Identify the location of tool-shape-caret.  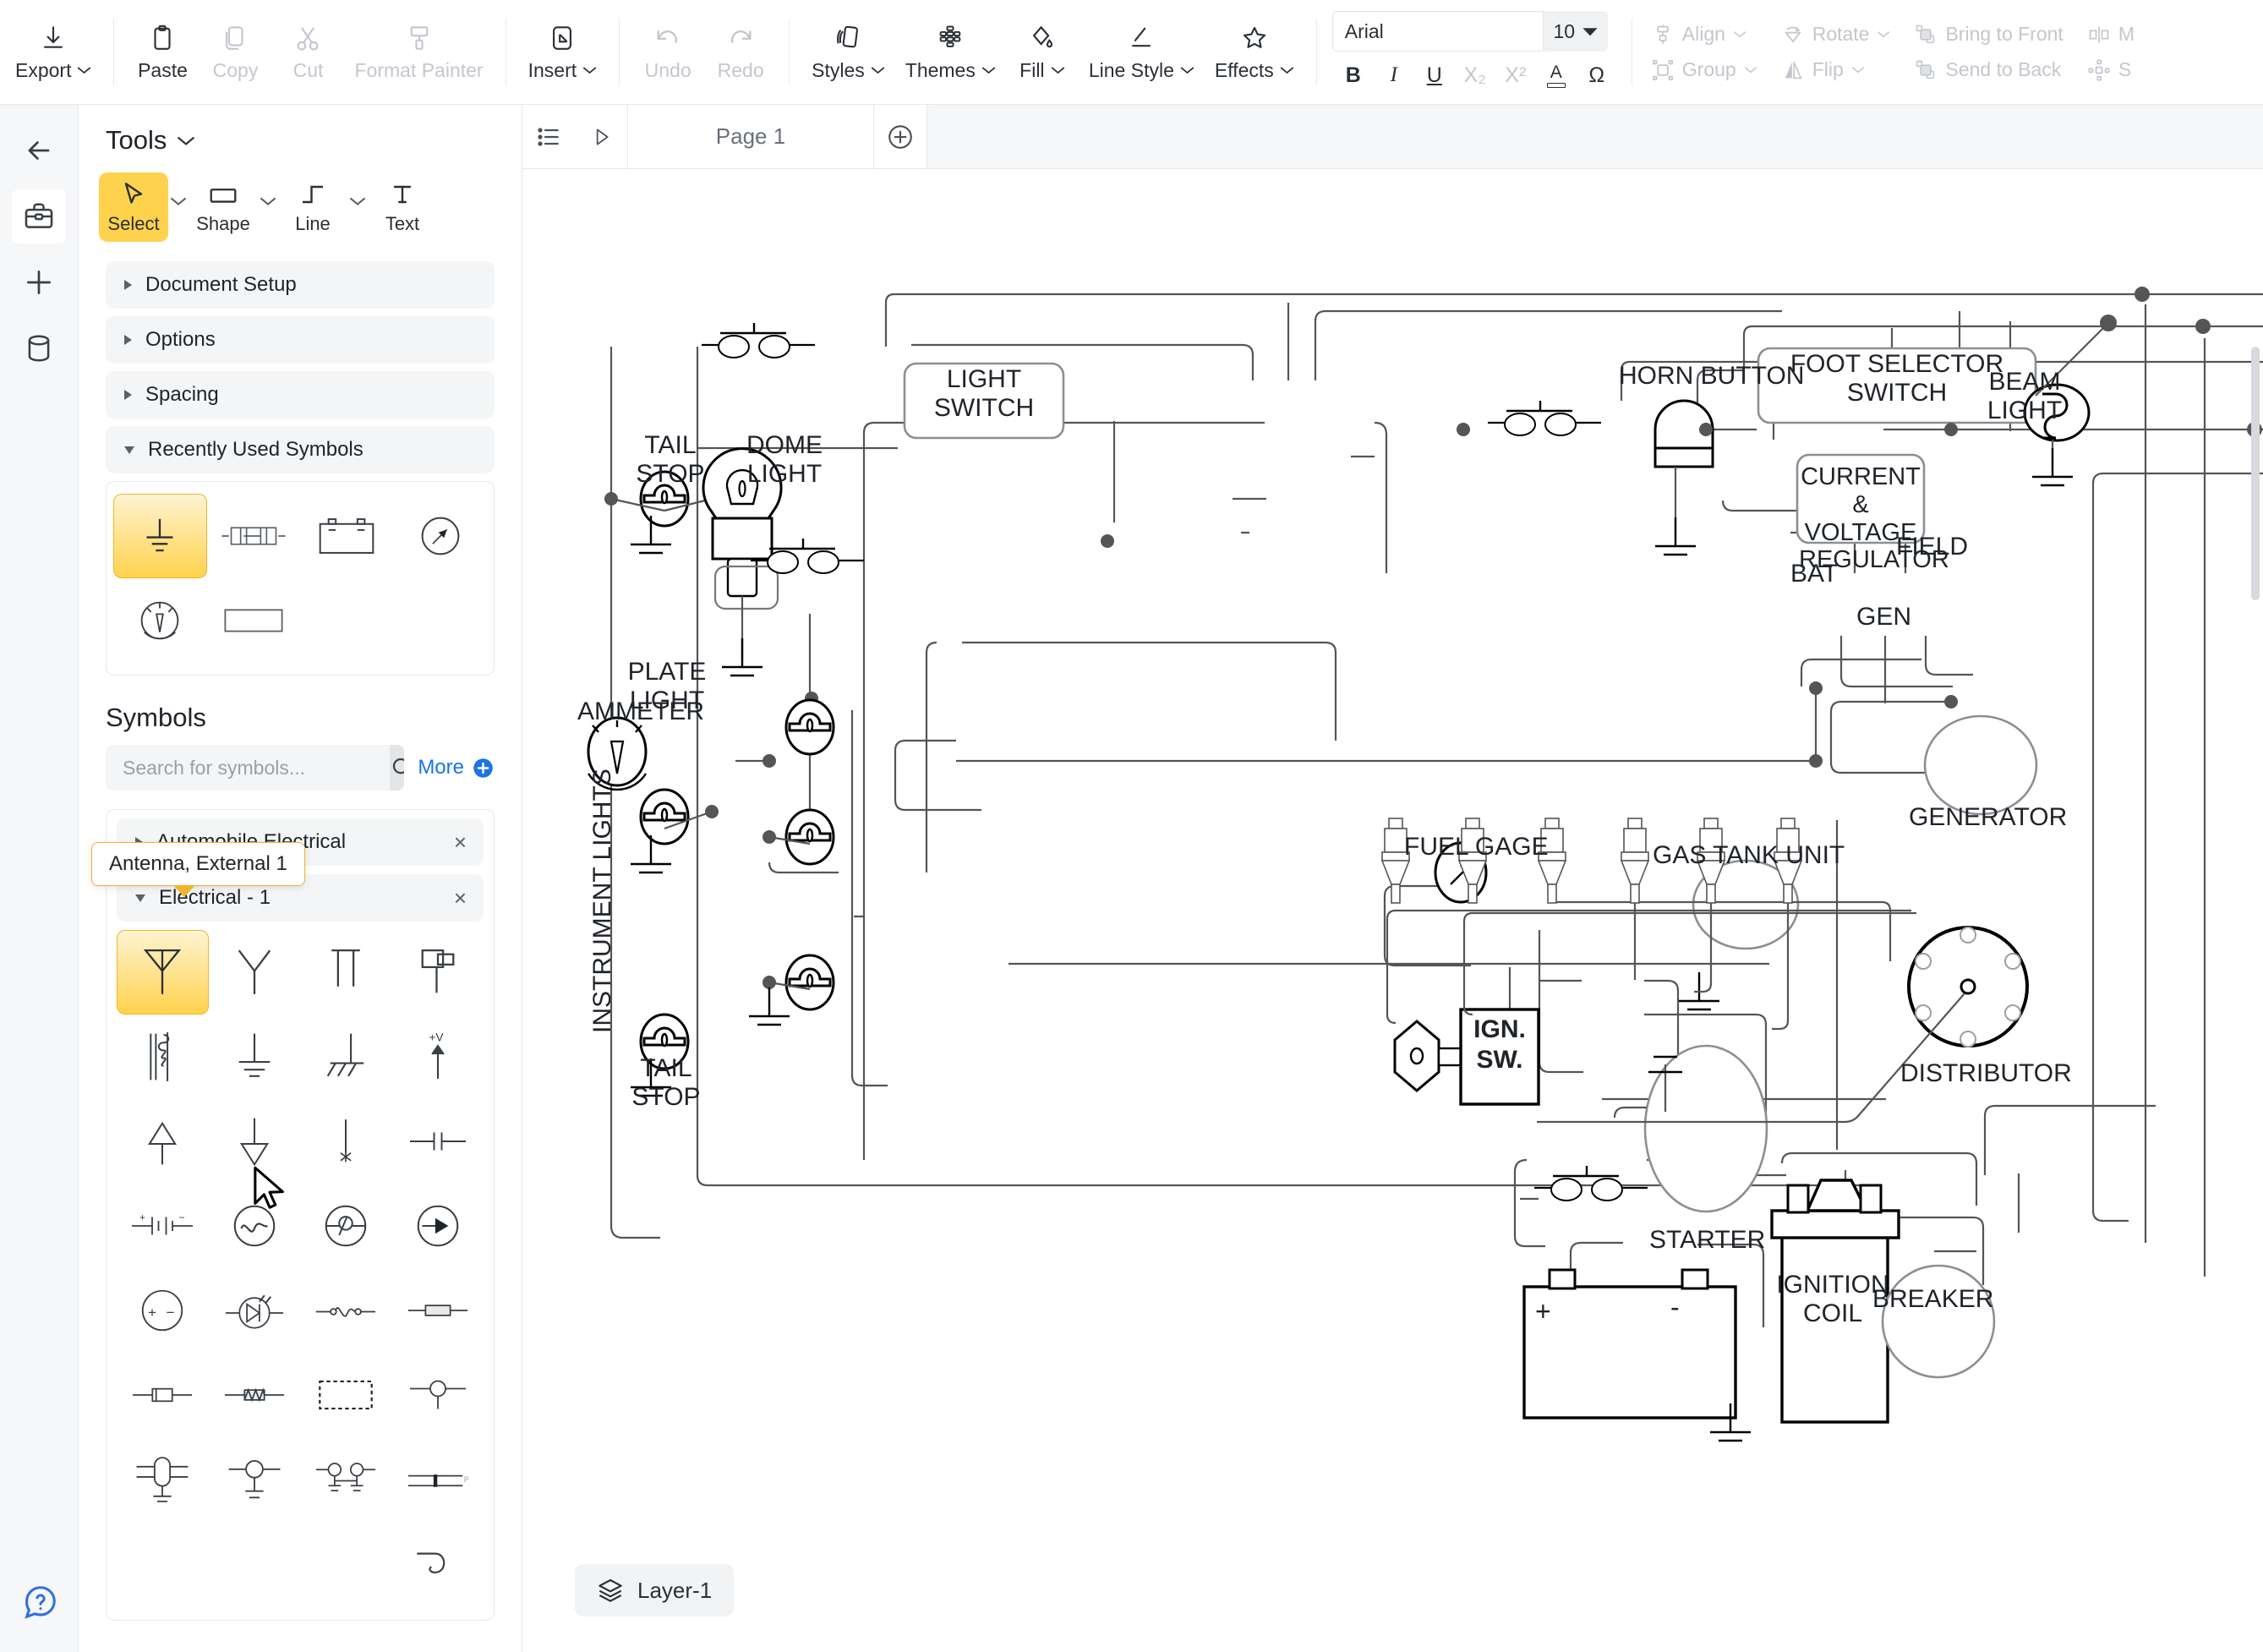
(268, 189).